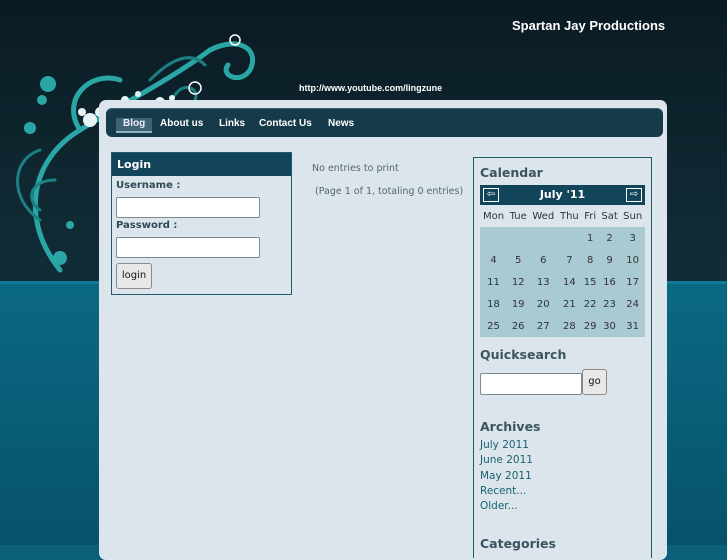  What do you see at coordinates (518, 304) in the screenshot?
I see `calendar-day: 19` at bounding box center [518, 304].